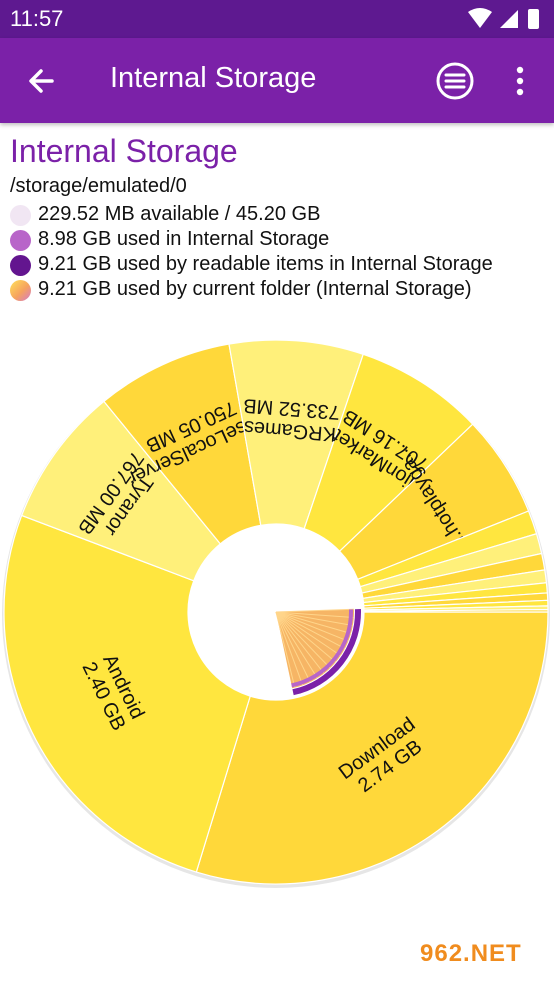 Image resolution: width=554 pixels, height=984 pixels. What do you see at coordinates (291, 419) in the screenshot?
I see `slice-label-group: KRGames733.52 MB` at bounding box center [291, 419].